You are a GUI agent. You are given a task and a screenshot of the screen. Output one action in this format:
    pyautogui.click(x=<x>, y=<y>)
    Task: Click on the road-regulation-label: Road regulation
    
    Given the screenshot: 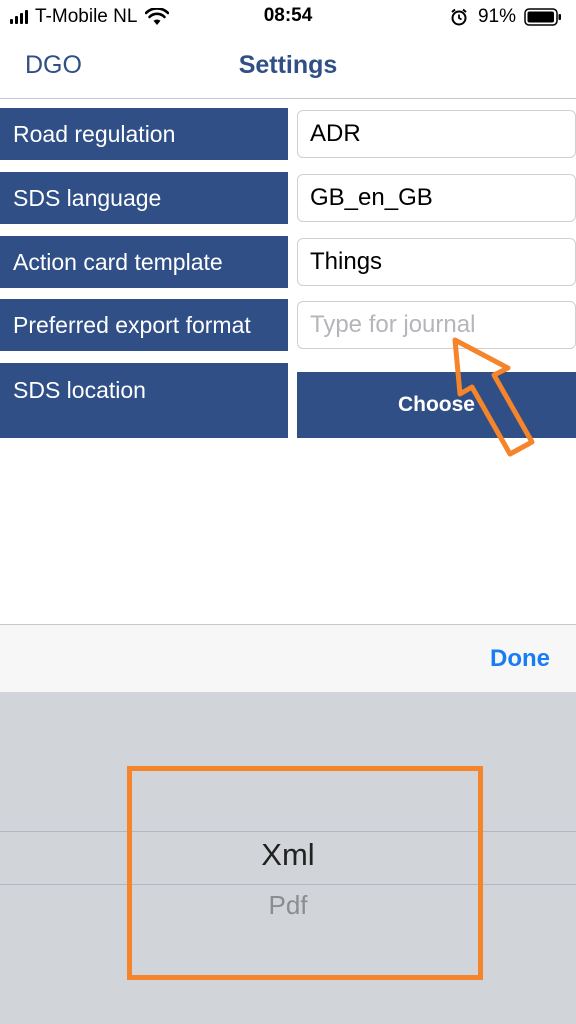 What is the action you would take?
    pyautogui.click(x=144, y=134)
    